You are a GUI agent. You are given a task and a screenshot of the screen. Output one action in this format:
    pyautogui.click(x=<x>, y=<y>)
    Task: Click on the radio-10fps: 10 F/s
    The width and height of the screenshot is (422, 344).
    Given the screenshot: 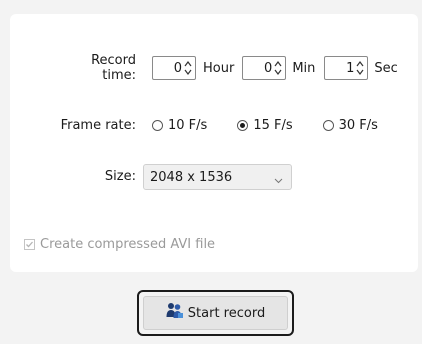 What is the action you would take?
    pyautogui.click(x=179, y=125)
    